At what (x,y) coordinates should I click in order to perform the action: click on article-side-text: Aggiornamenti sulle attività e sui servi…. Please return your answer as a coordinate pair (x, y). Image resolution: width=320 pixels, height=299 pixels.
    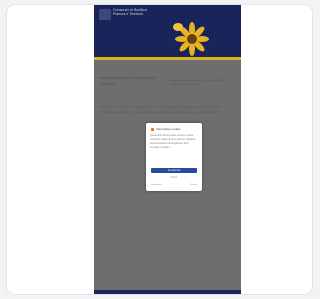
    Looking at the image, I should click on (198, 82).